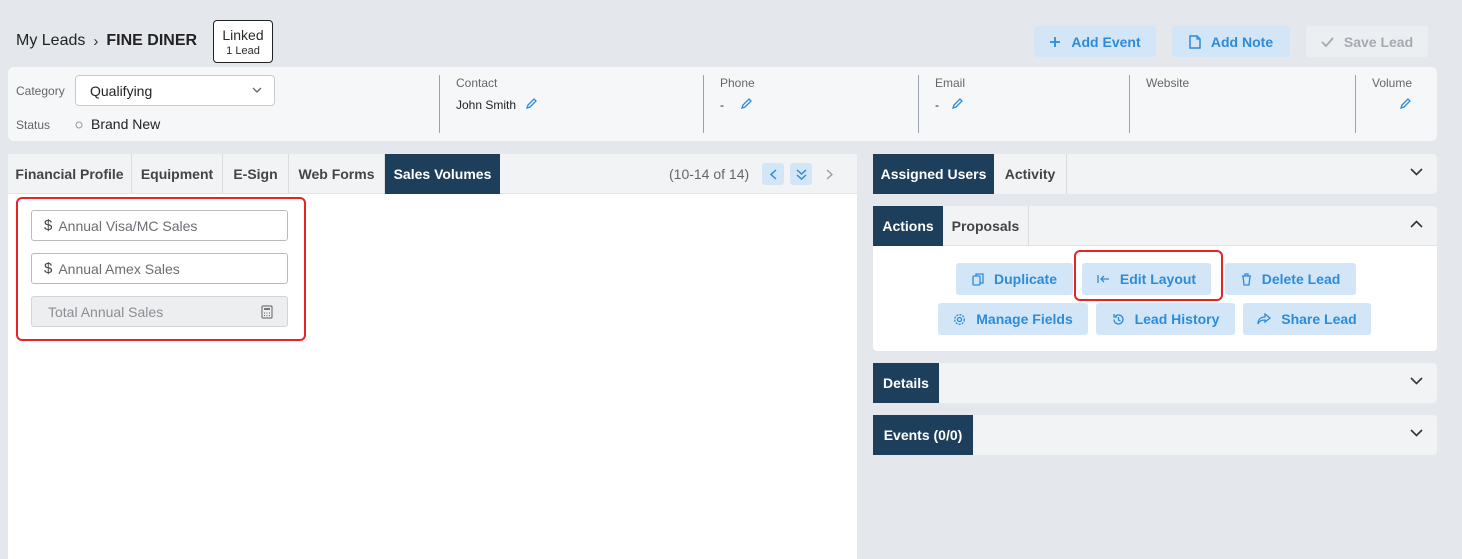 The image size is (1462, 559). I want to click on add-event-button: Add Event, so click(1095, 41).